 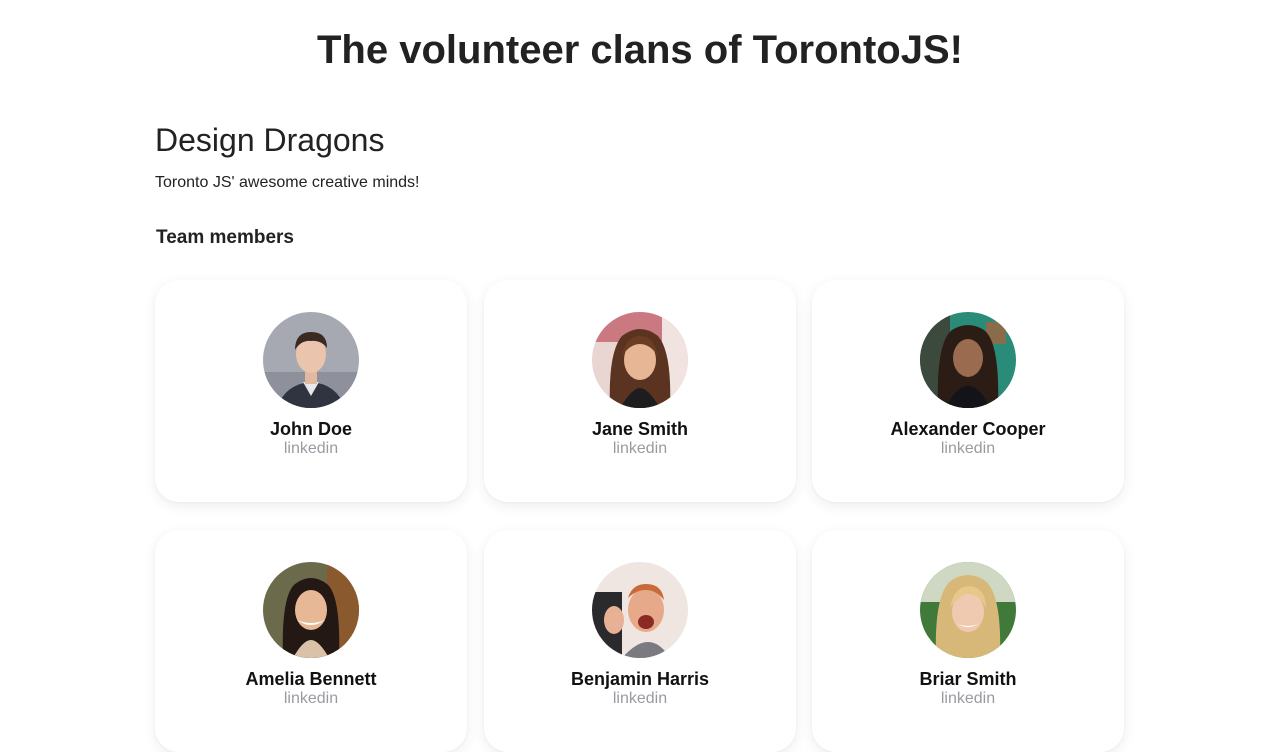 I want to click on clan-name: Design Dragons, so click(x=270, y=140).